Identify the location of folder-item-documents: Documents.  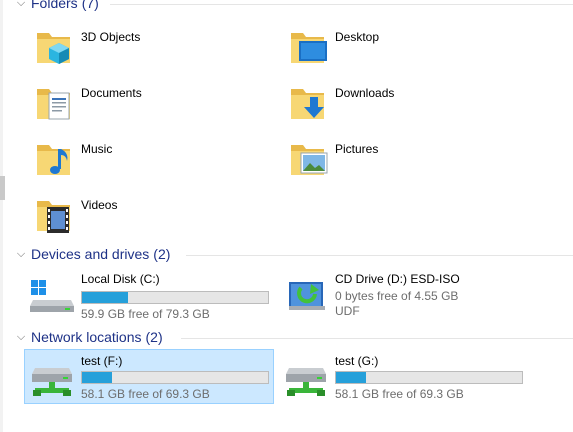
(155, 109).